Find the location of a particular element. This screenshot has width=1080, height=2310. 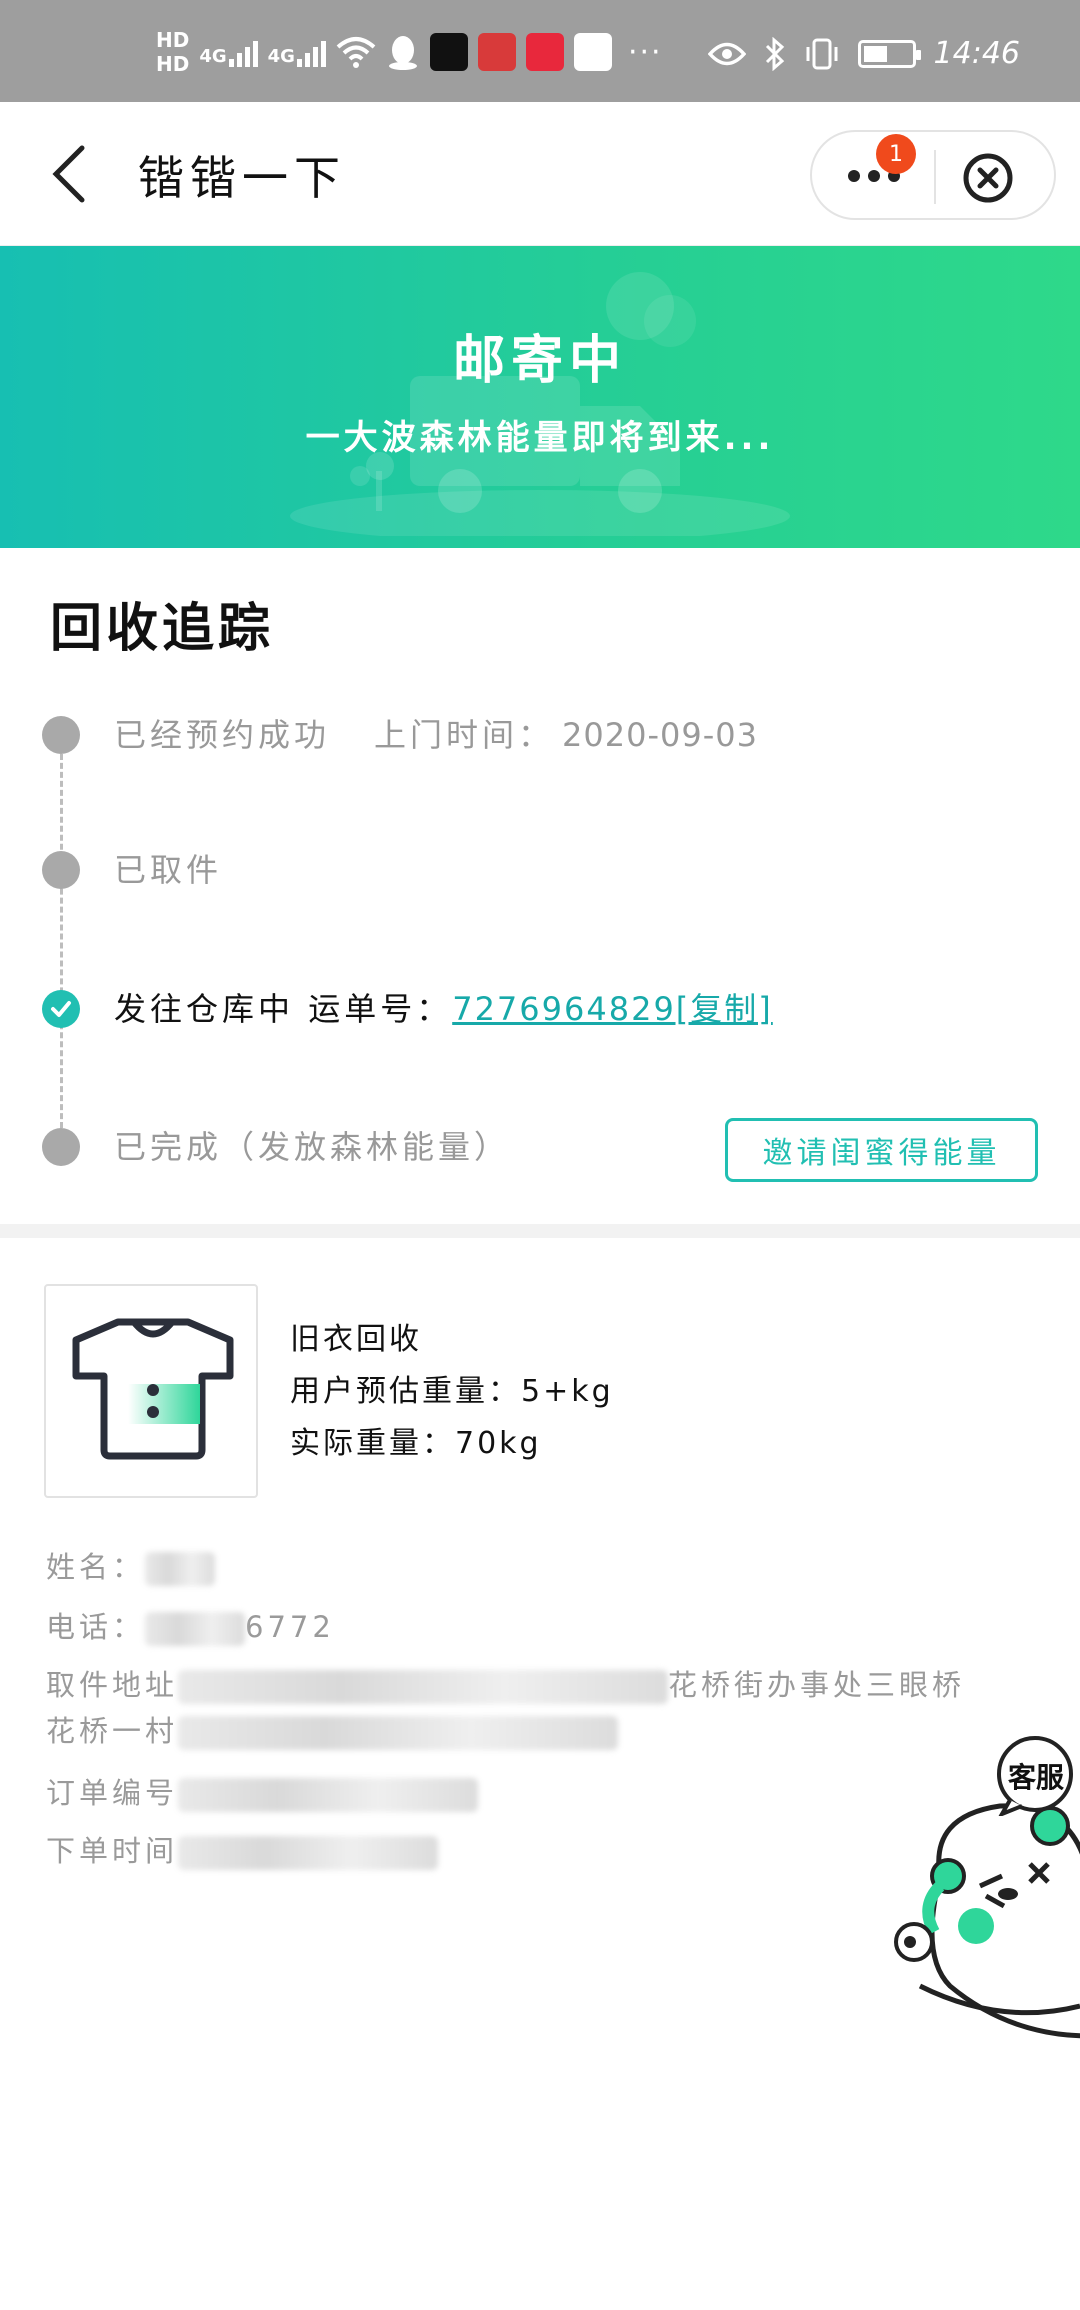

address-visible: 花桥街办事处三眼桥 is located at coordinates (817, 1685).